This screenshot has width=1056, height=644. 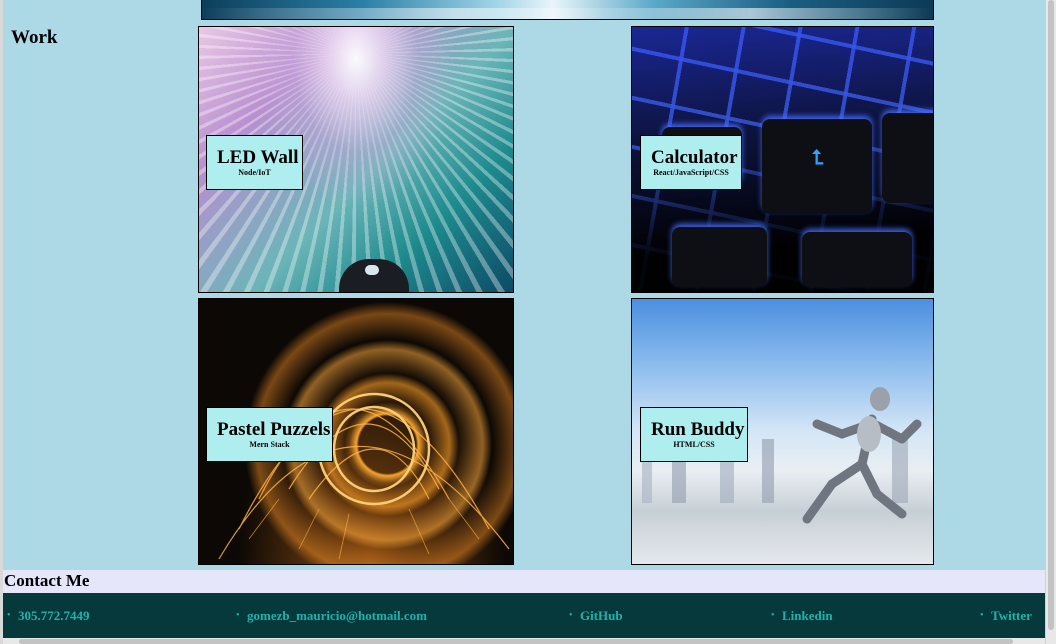 I want to click on vertical-scrollbar, so click(x=1050, y=322).